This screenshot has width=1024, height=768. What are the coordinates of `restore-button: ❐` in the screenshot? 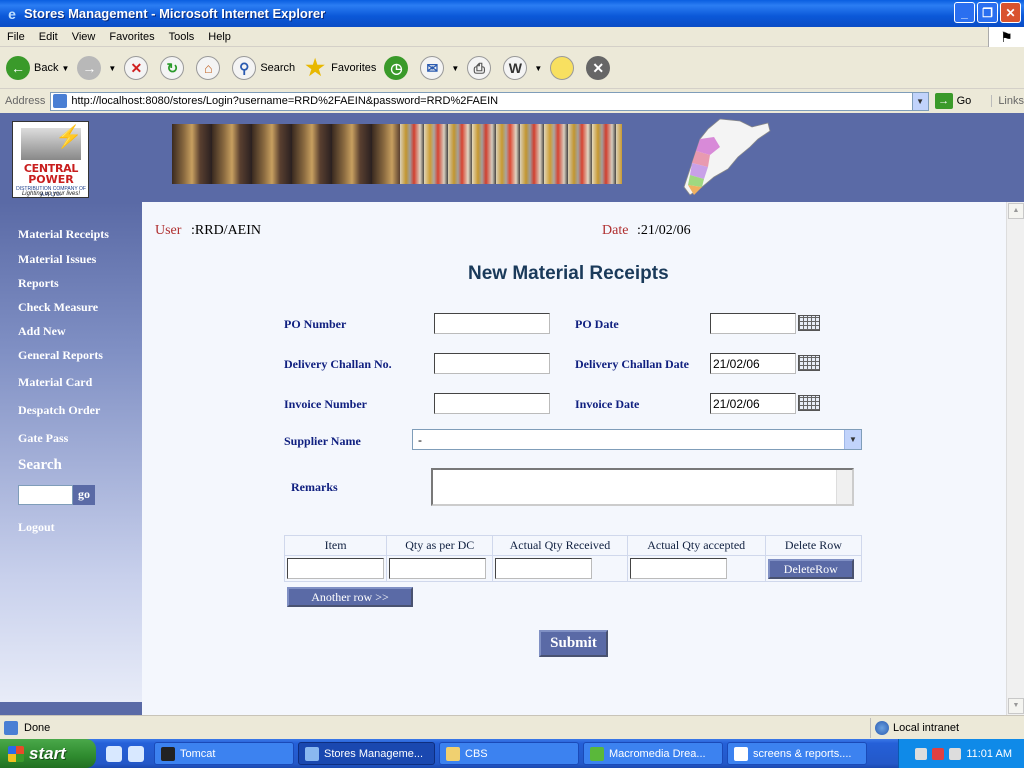 It's located at (987, 12).